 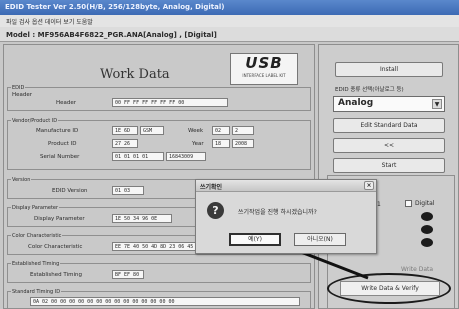 What do you see at coordinates (55, 247) in the screenshot?
I see `color-characteristic-label: Color Characteristic` at bounding box center [55, 247].